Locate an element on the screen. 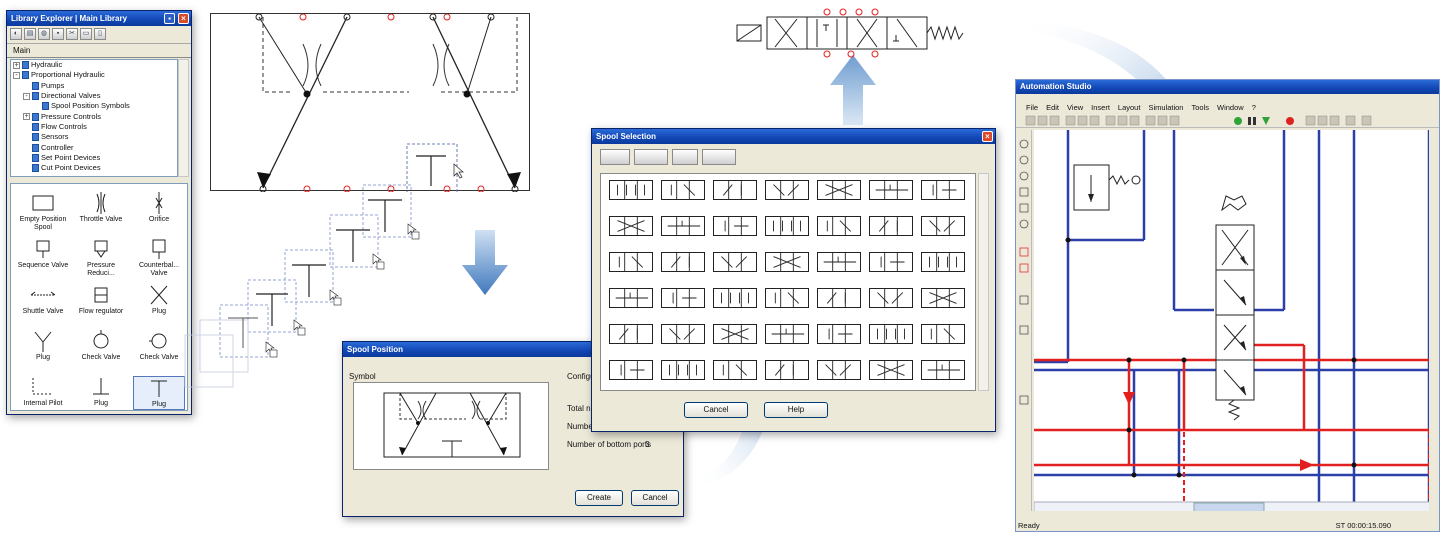  create-button: Create is located at coordinates (599, 498).